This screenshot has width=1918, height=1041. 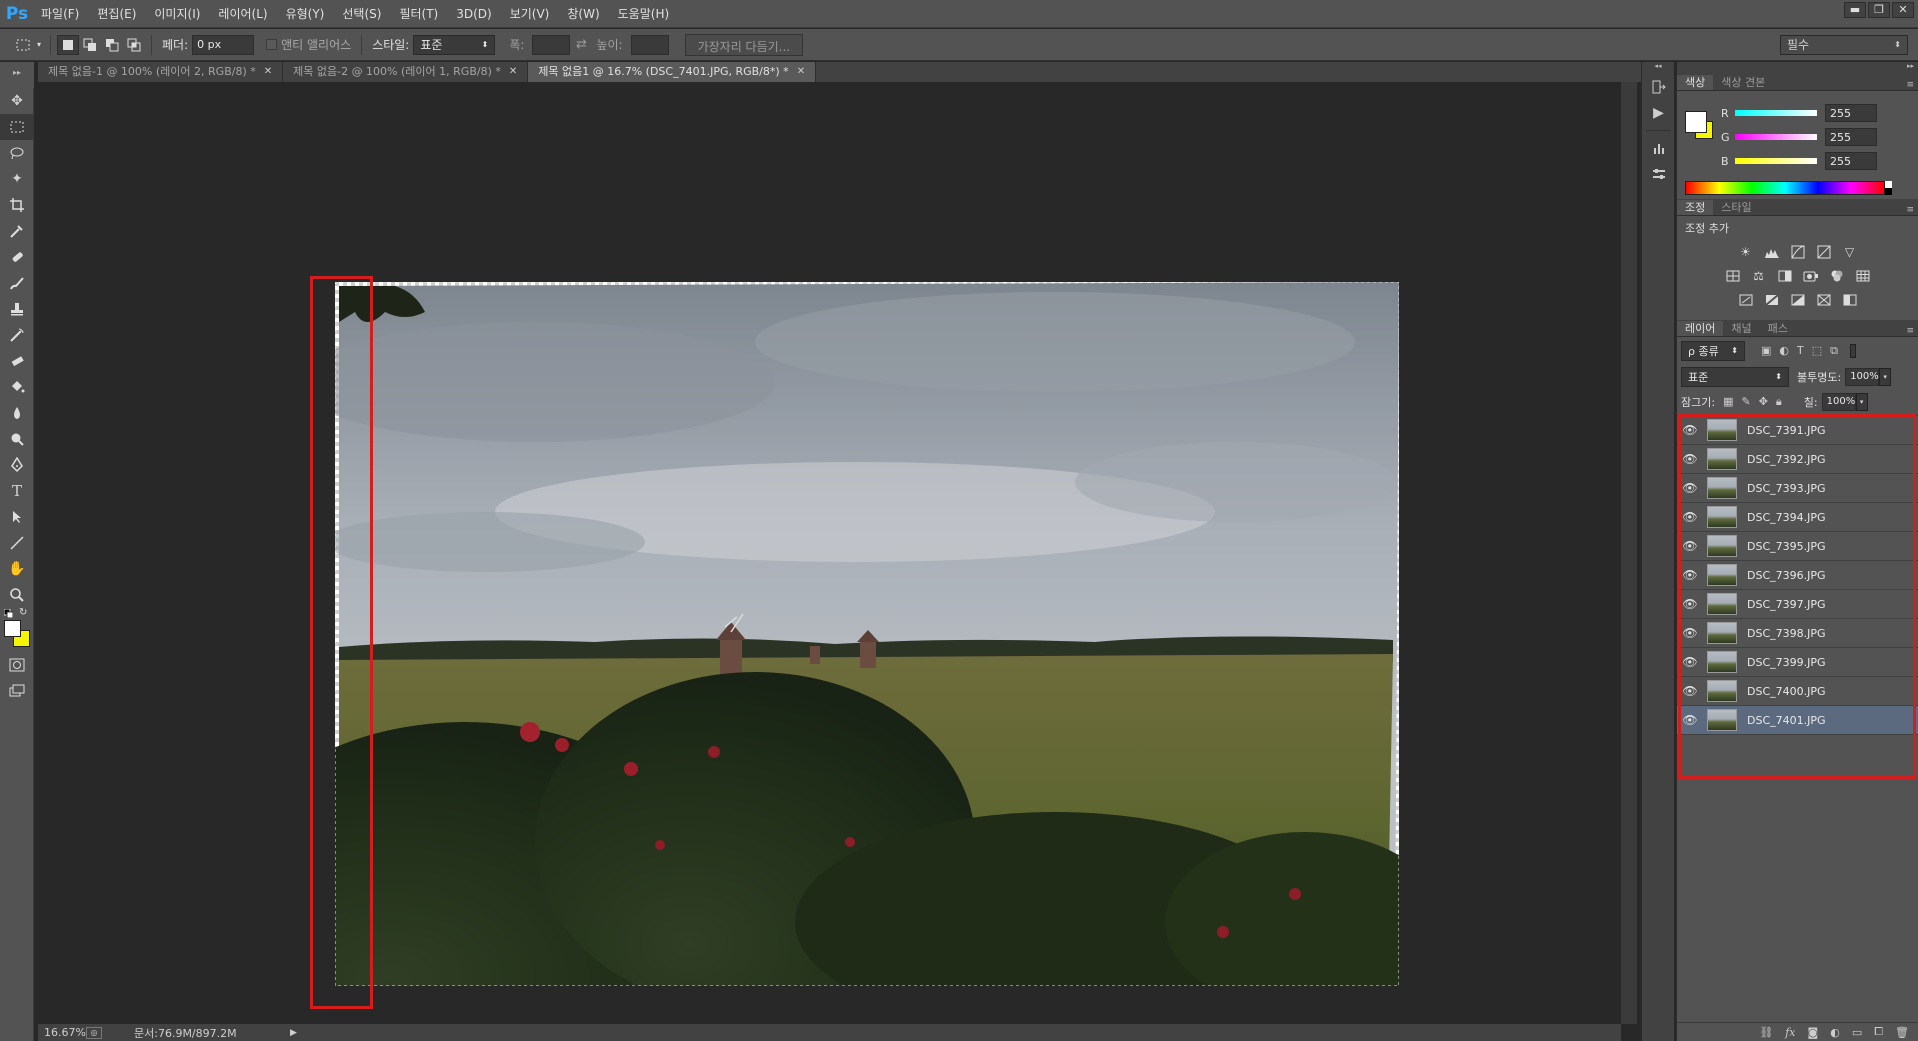 I want to click on layer-row: 👁︎ DSC_7398.JPG, so click(x=1797, y=633).